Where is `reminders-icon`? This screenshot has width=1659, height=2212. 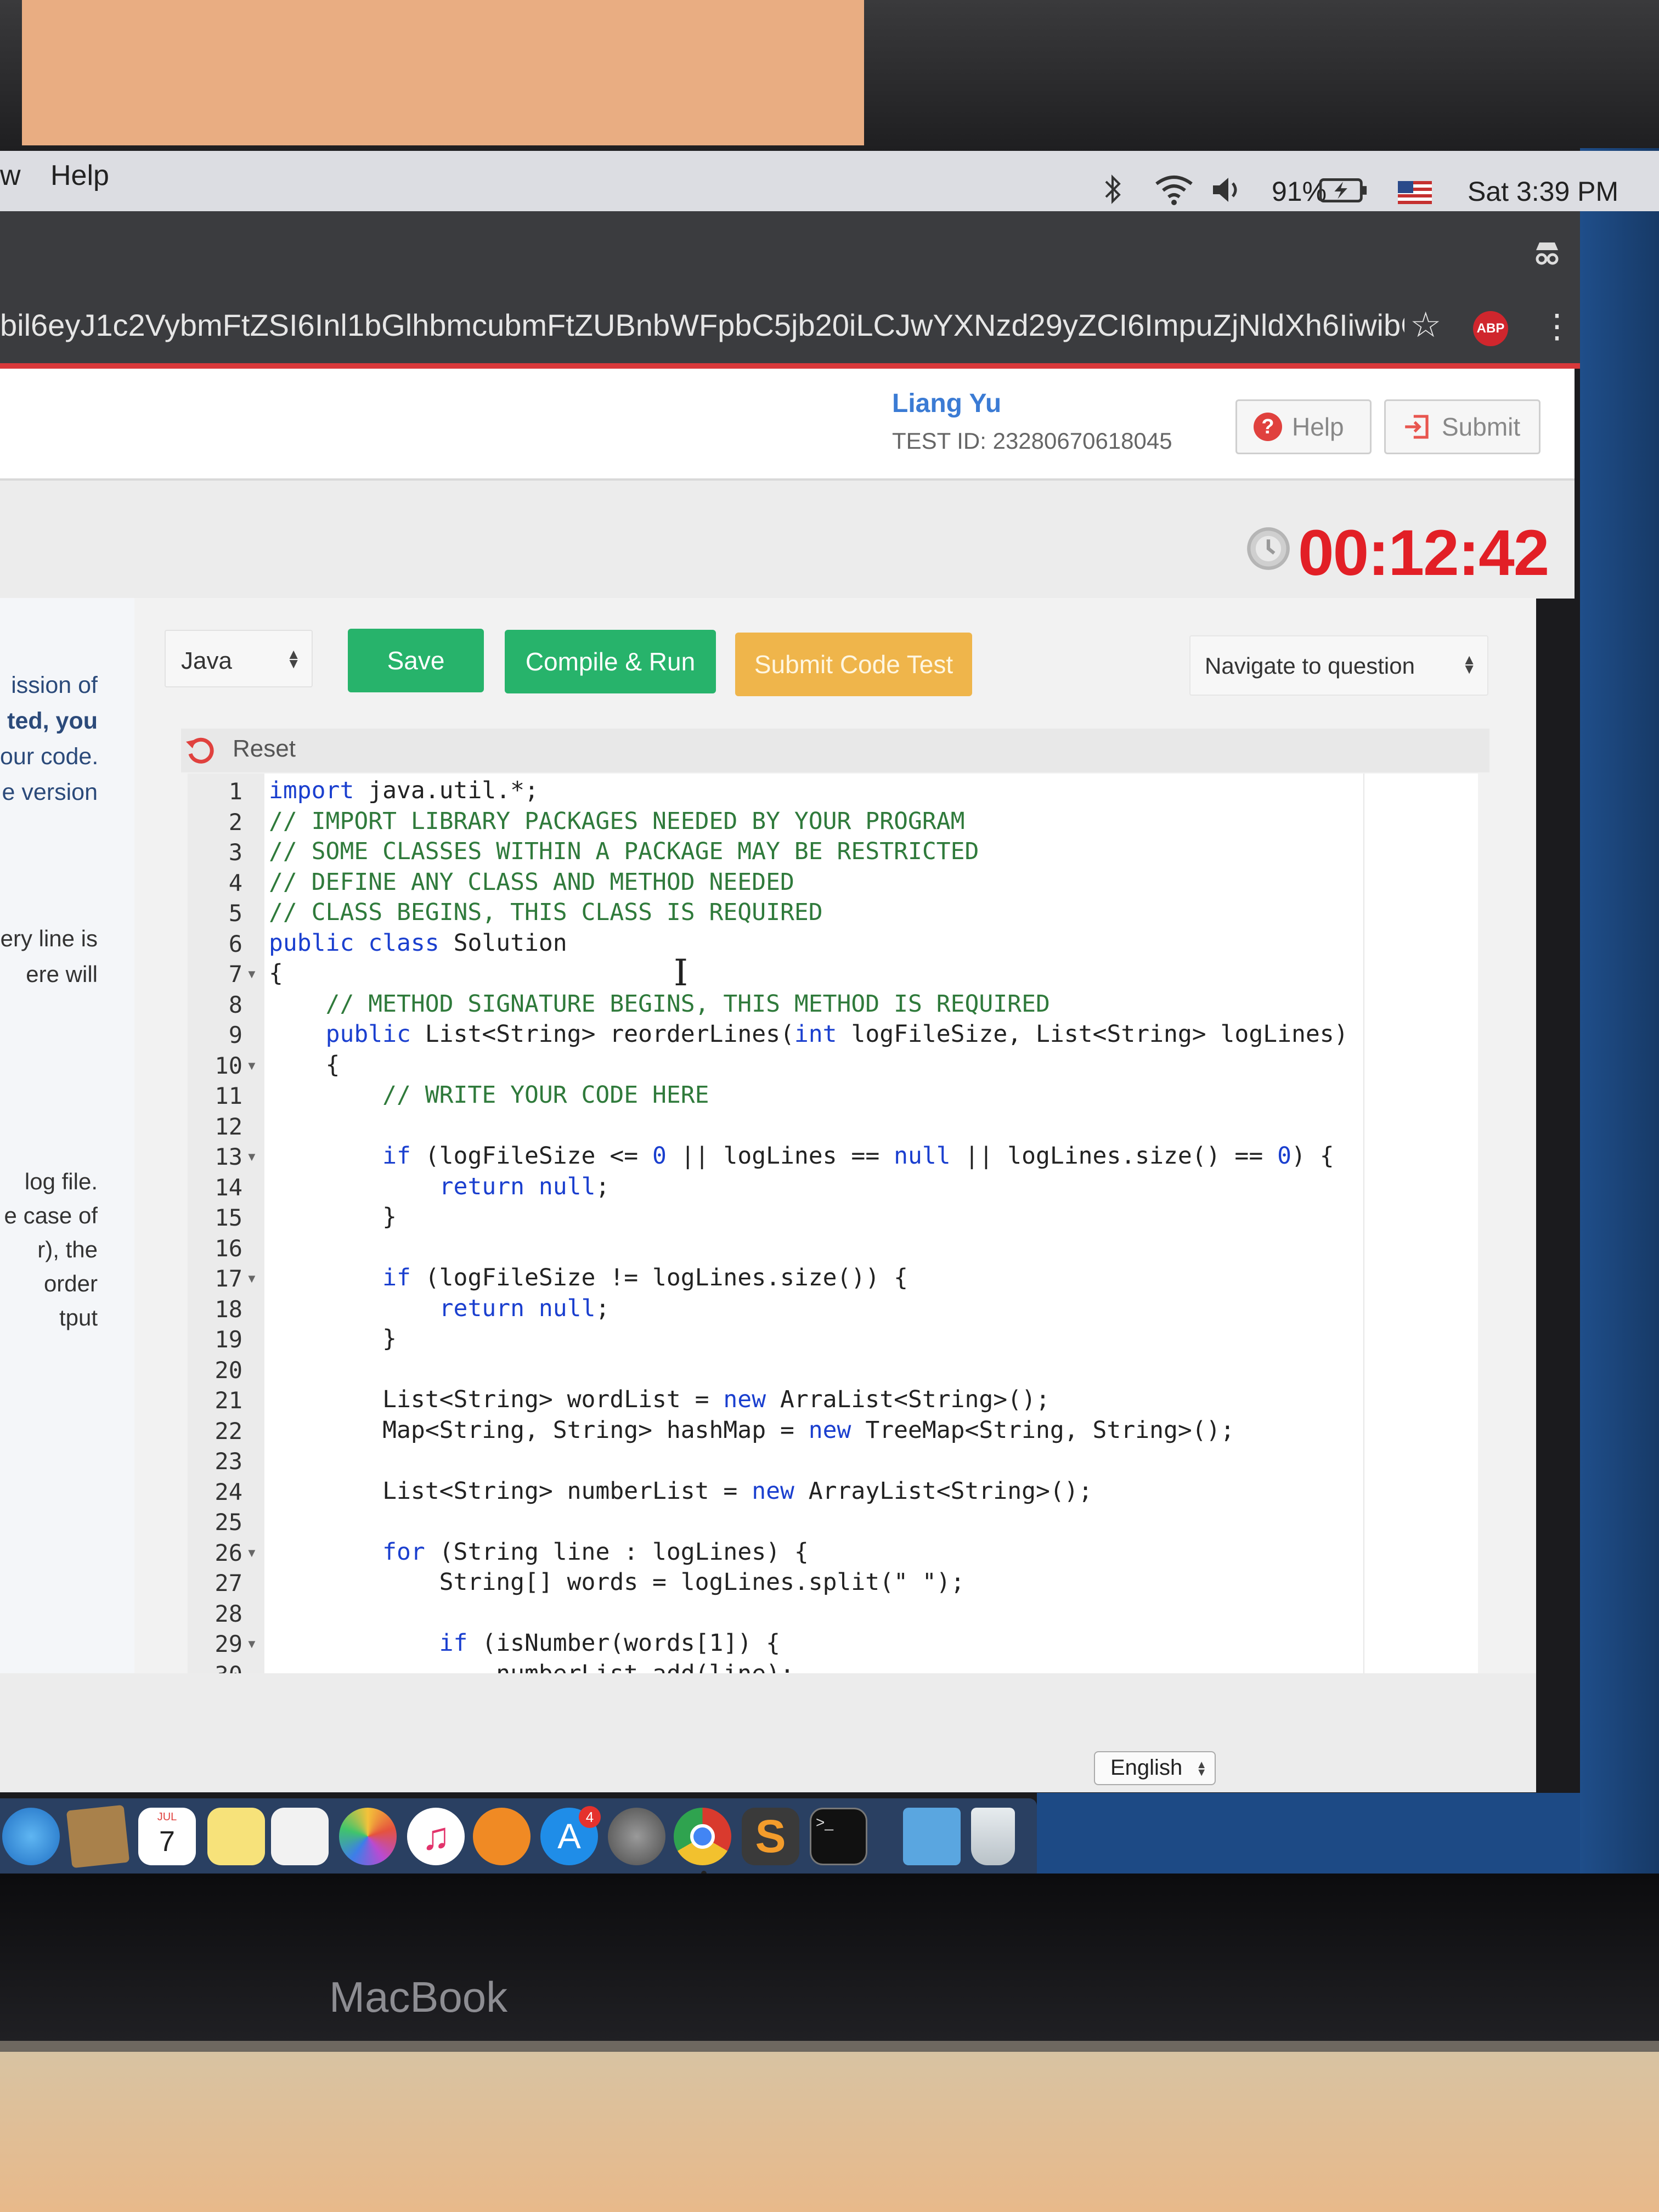 reminders-icon is located at coordinates (300, 1837).